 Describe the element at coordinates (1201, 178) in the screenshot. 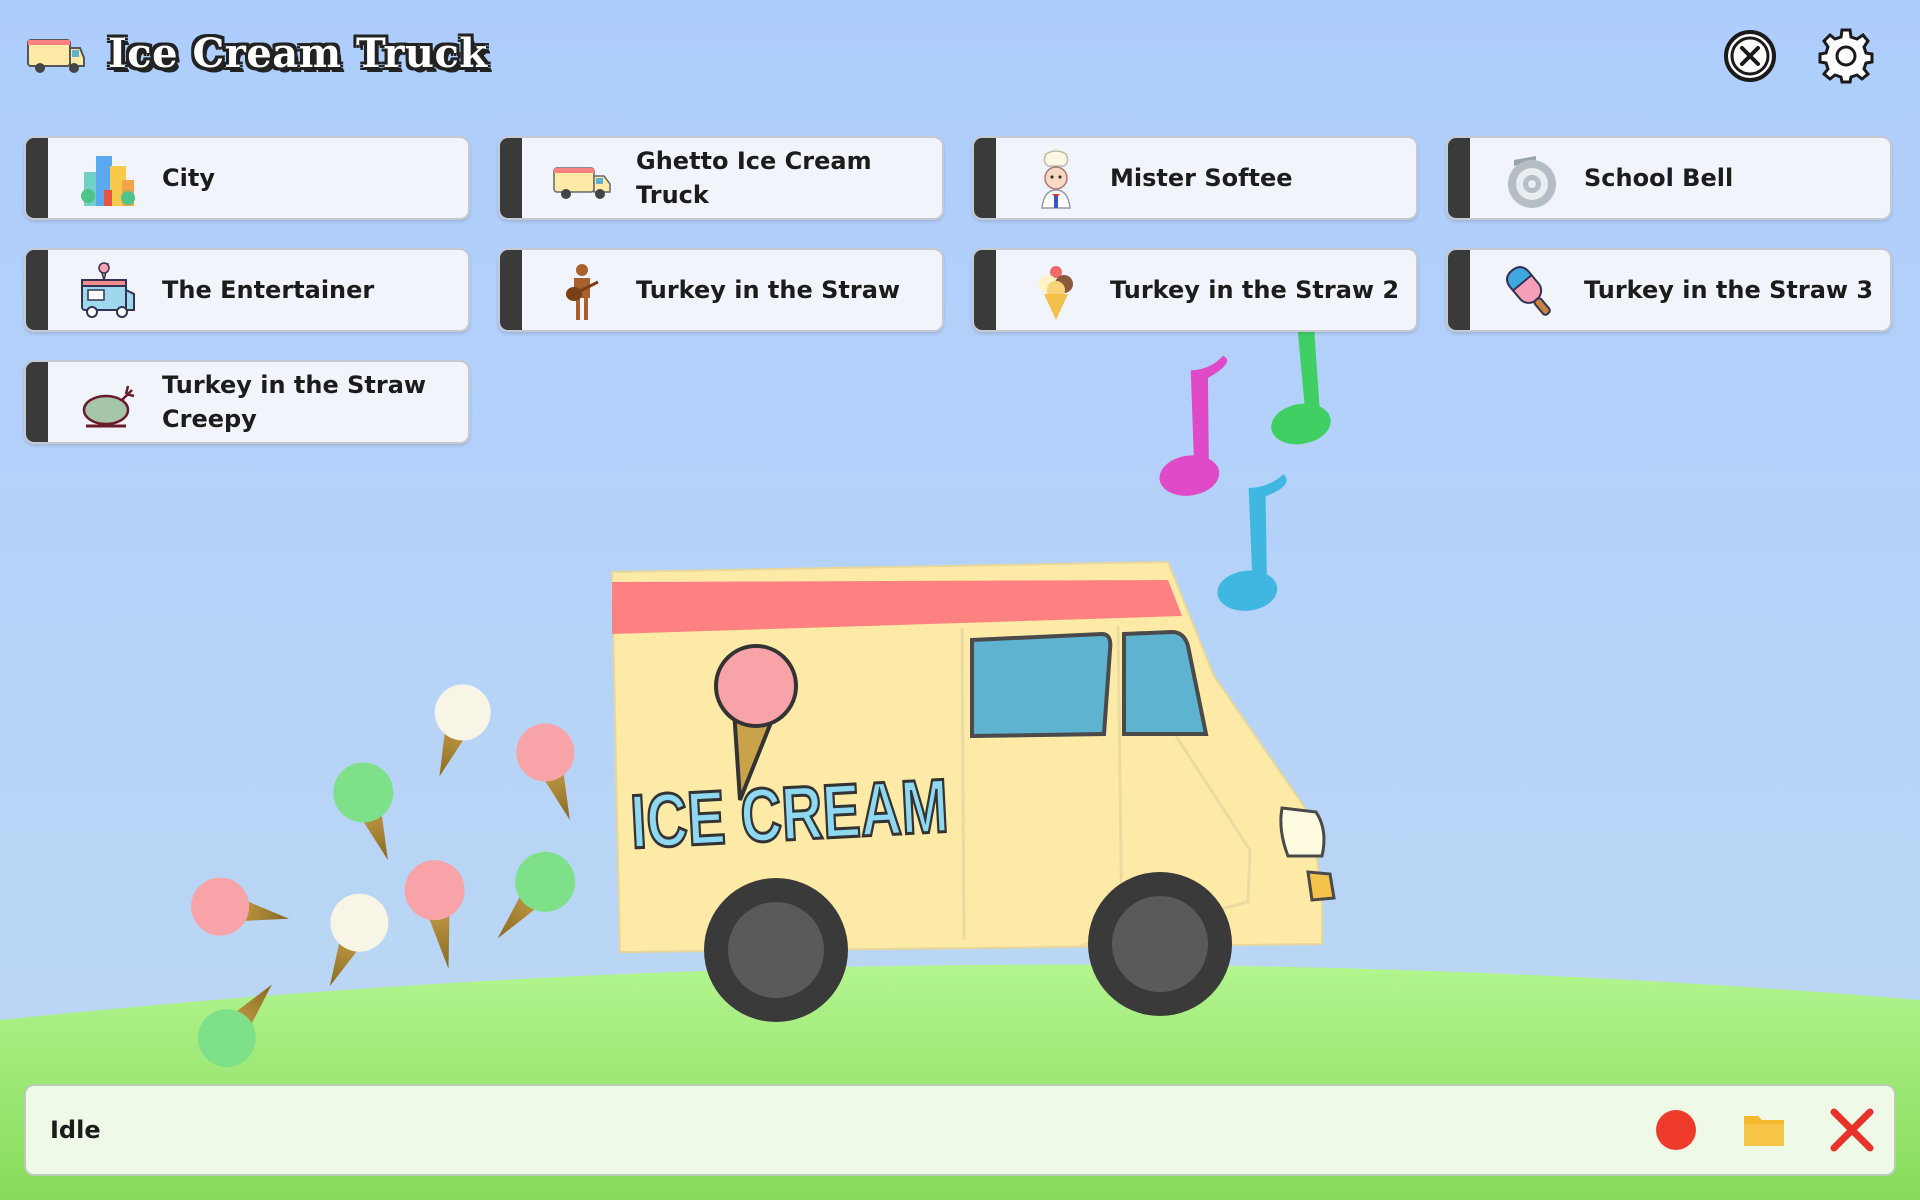

I see `sound-label: Mister Softee` at that location.